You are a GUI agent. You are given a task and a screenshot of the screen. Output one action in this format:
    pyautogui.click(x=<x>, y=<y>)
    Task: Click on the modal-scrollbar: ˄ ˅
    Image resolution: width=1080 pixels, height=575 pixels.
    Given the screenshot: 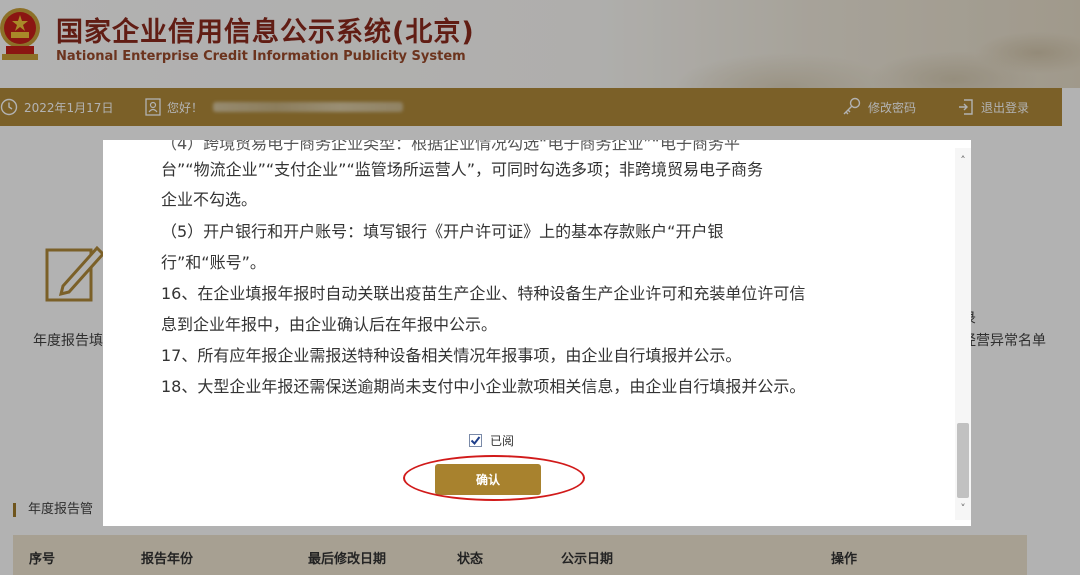 What is the action you would take?
    pyautogui.click(x=963, y=334)
    